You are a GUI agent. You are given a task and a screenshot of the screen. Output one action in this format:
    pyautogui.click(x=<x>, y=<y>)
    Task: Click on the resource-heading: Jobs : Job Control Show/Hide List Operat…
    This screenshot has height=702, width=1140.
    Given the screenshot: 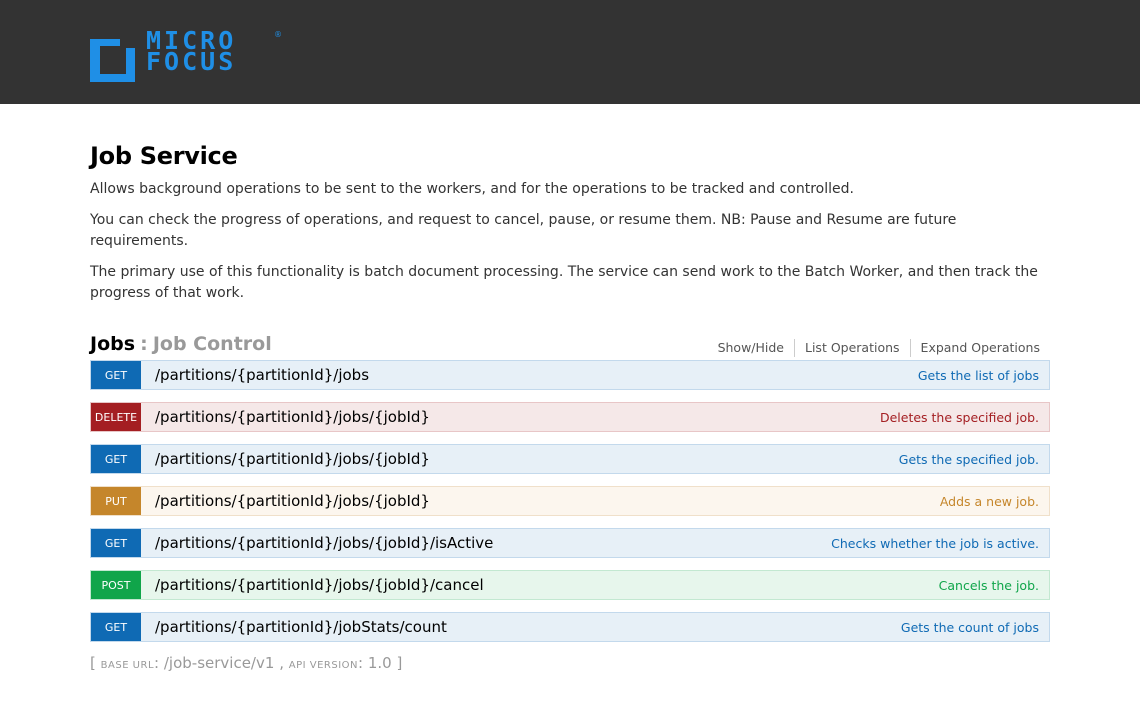 What is the action you would take?
    pyautogui.click(x=570, y=346)
    